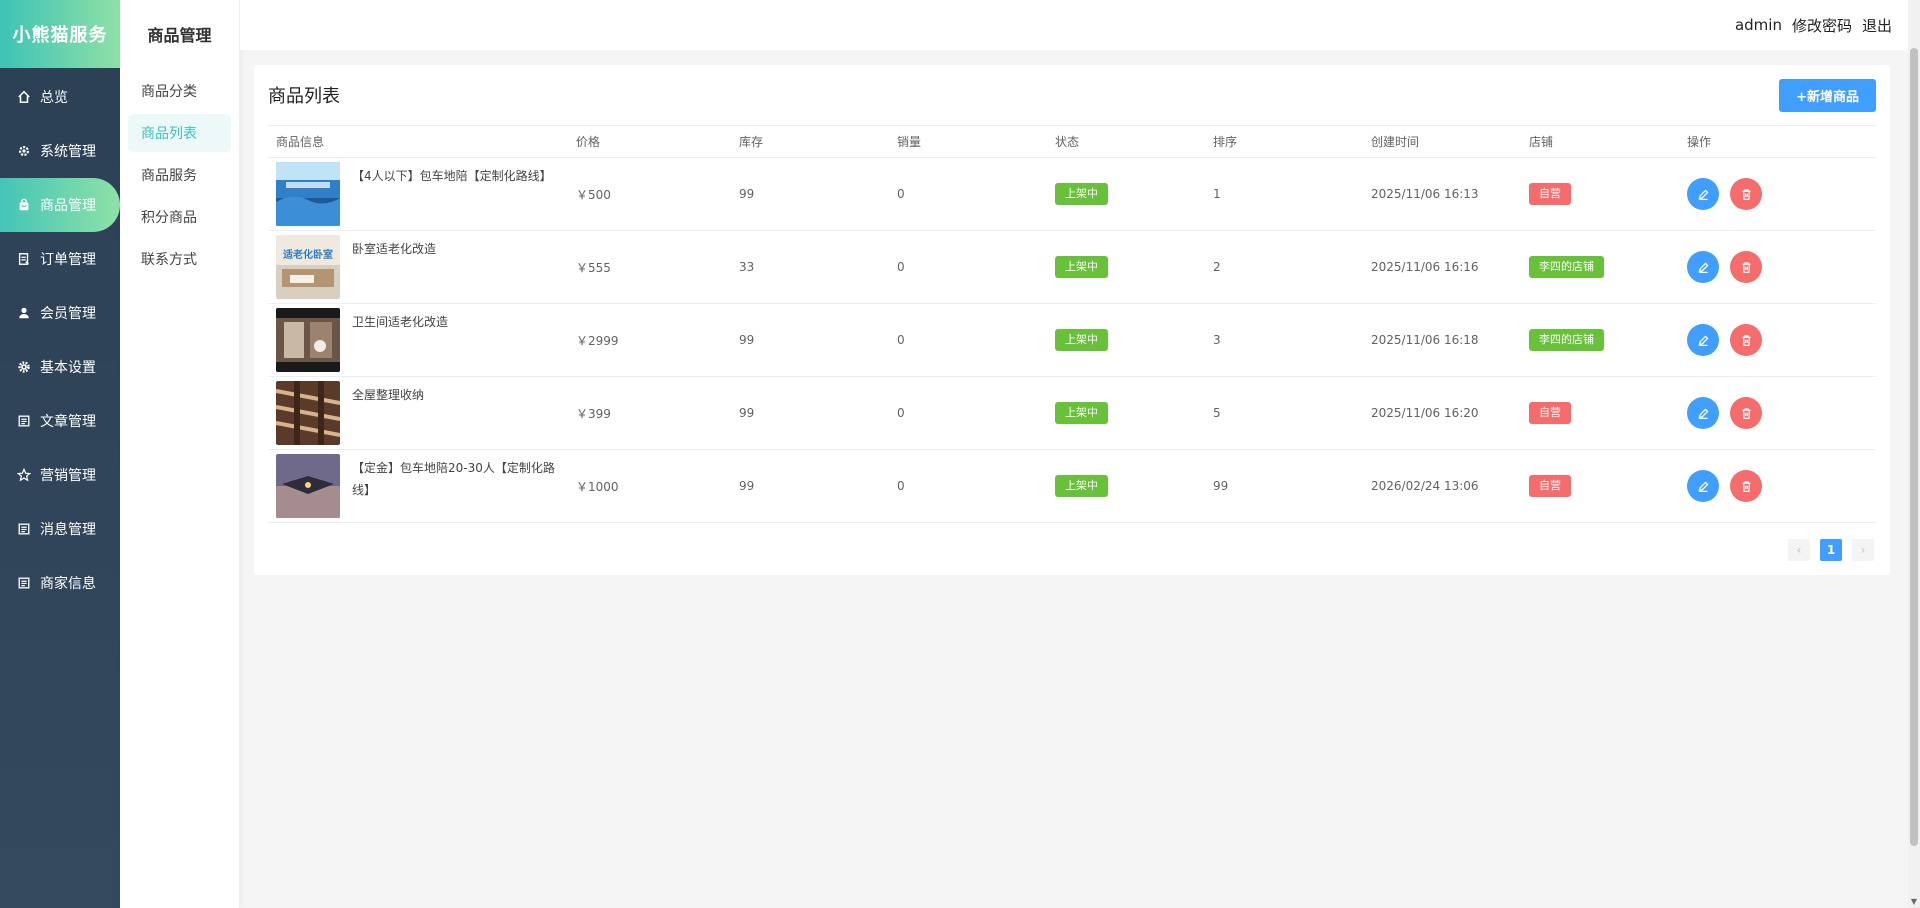 Image resolution: width=1920 pixels, height=908 pixels. What do you see at coordinates (179, 259) in the screenshot?
I see `sub-item-contact: 联系方式` at bounding box center [179, 259].